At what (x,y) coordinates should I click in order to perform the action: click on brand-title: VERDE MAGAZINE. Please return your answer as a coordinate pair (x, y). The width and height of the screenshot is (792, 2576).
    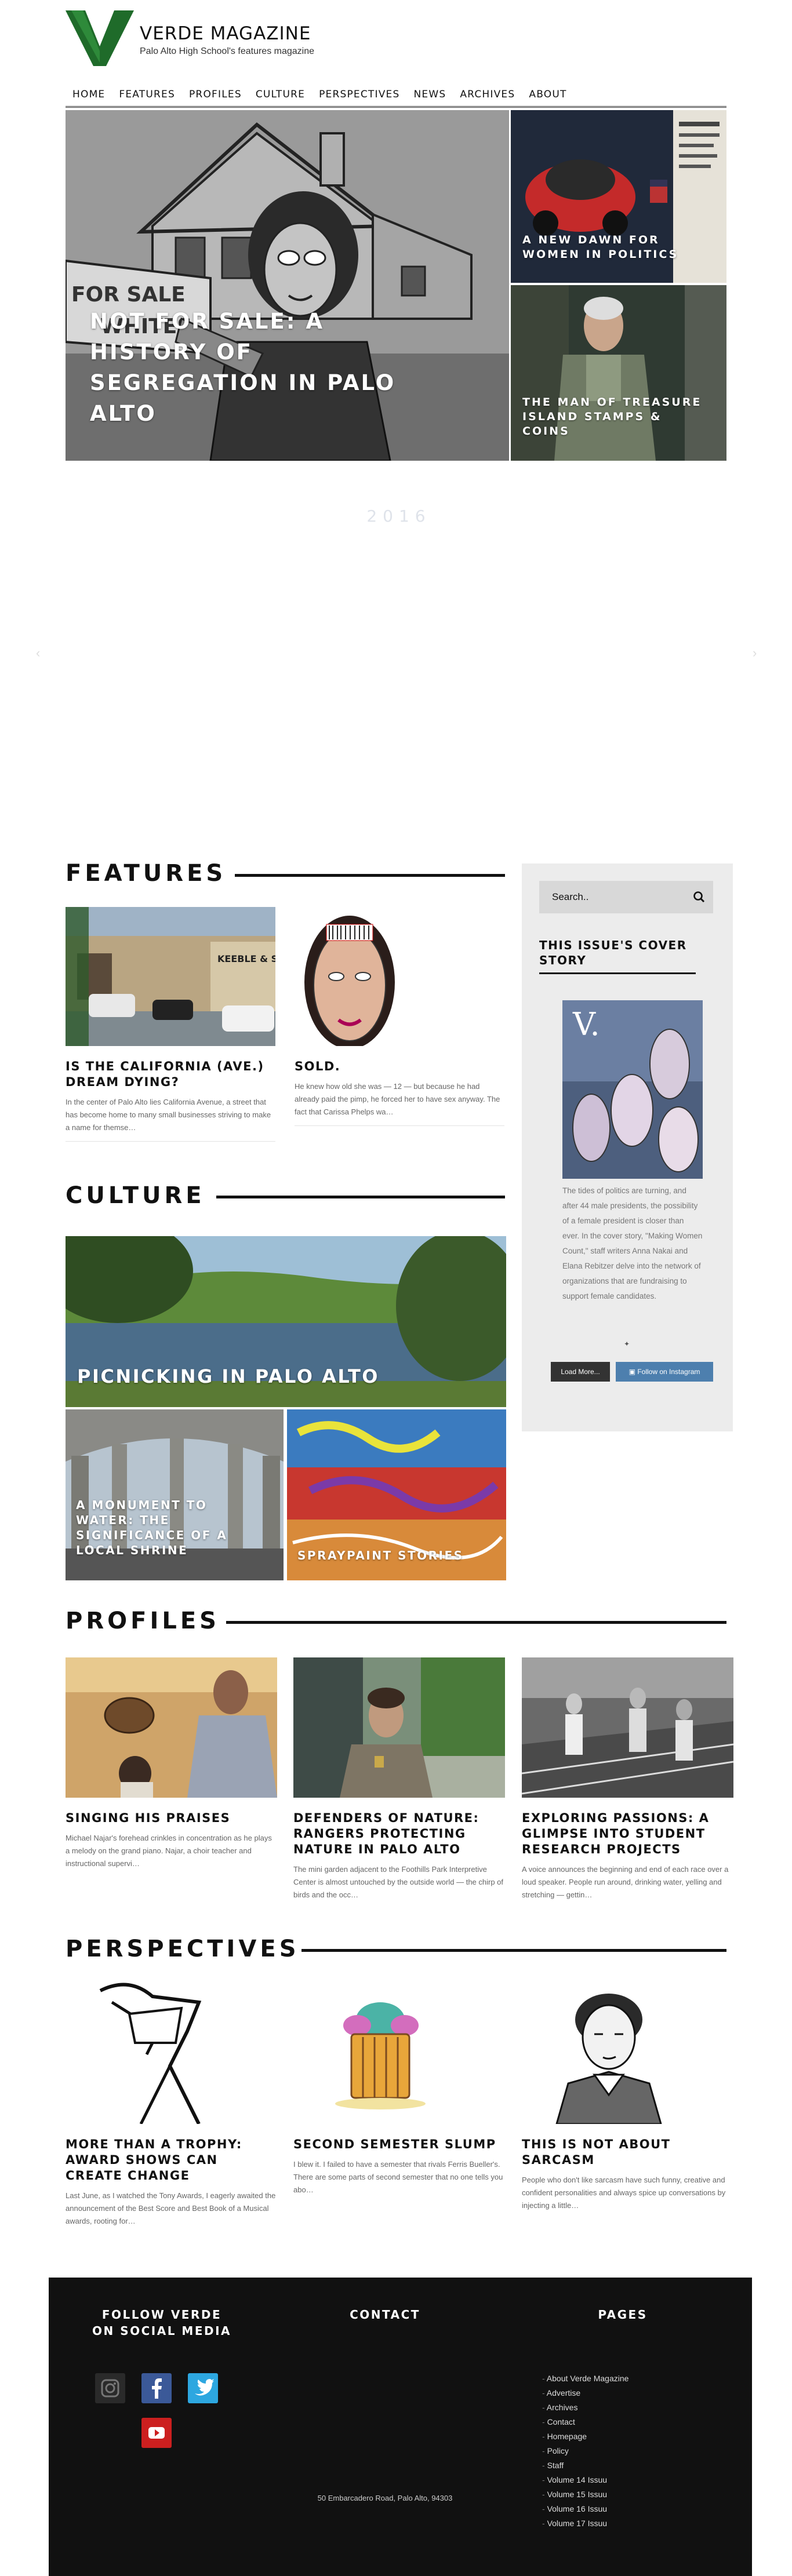
    Looking at the image, I should click on (225, 33).